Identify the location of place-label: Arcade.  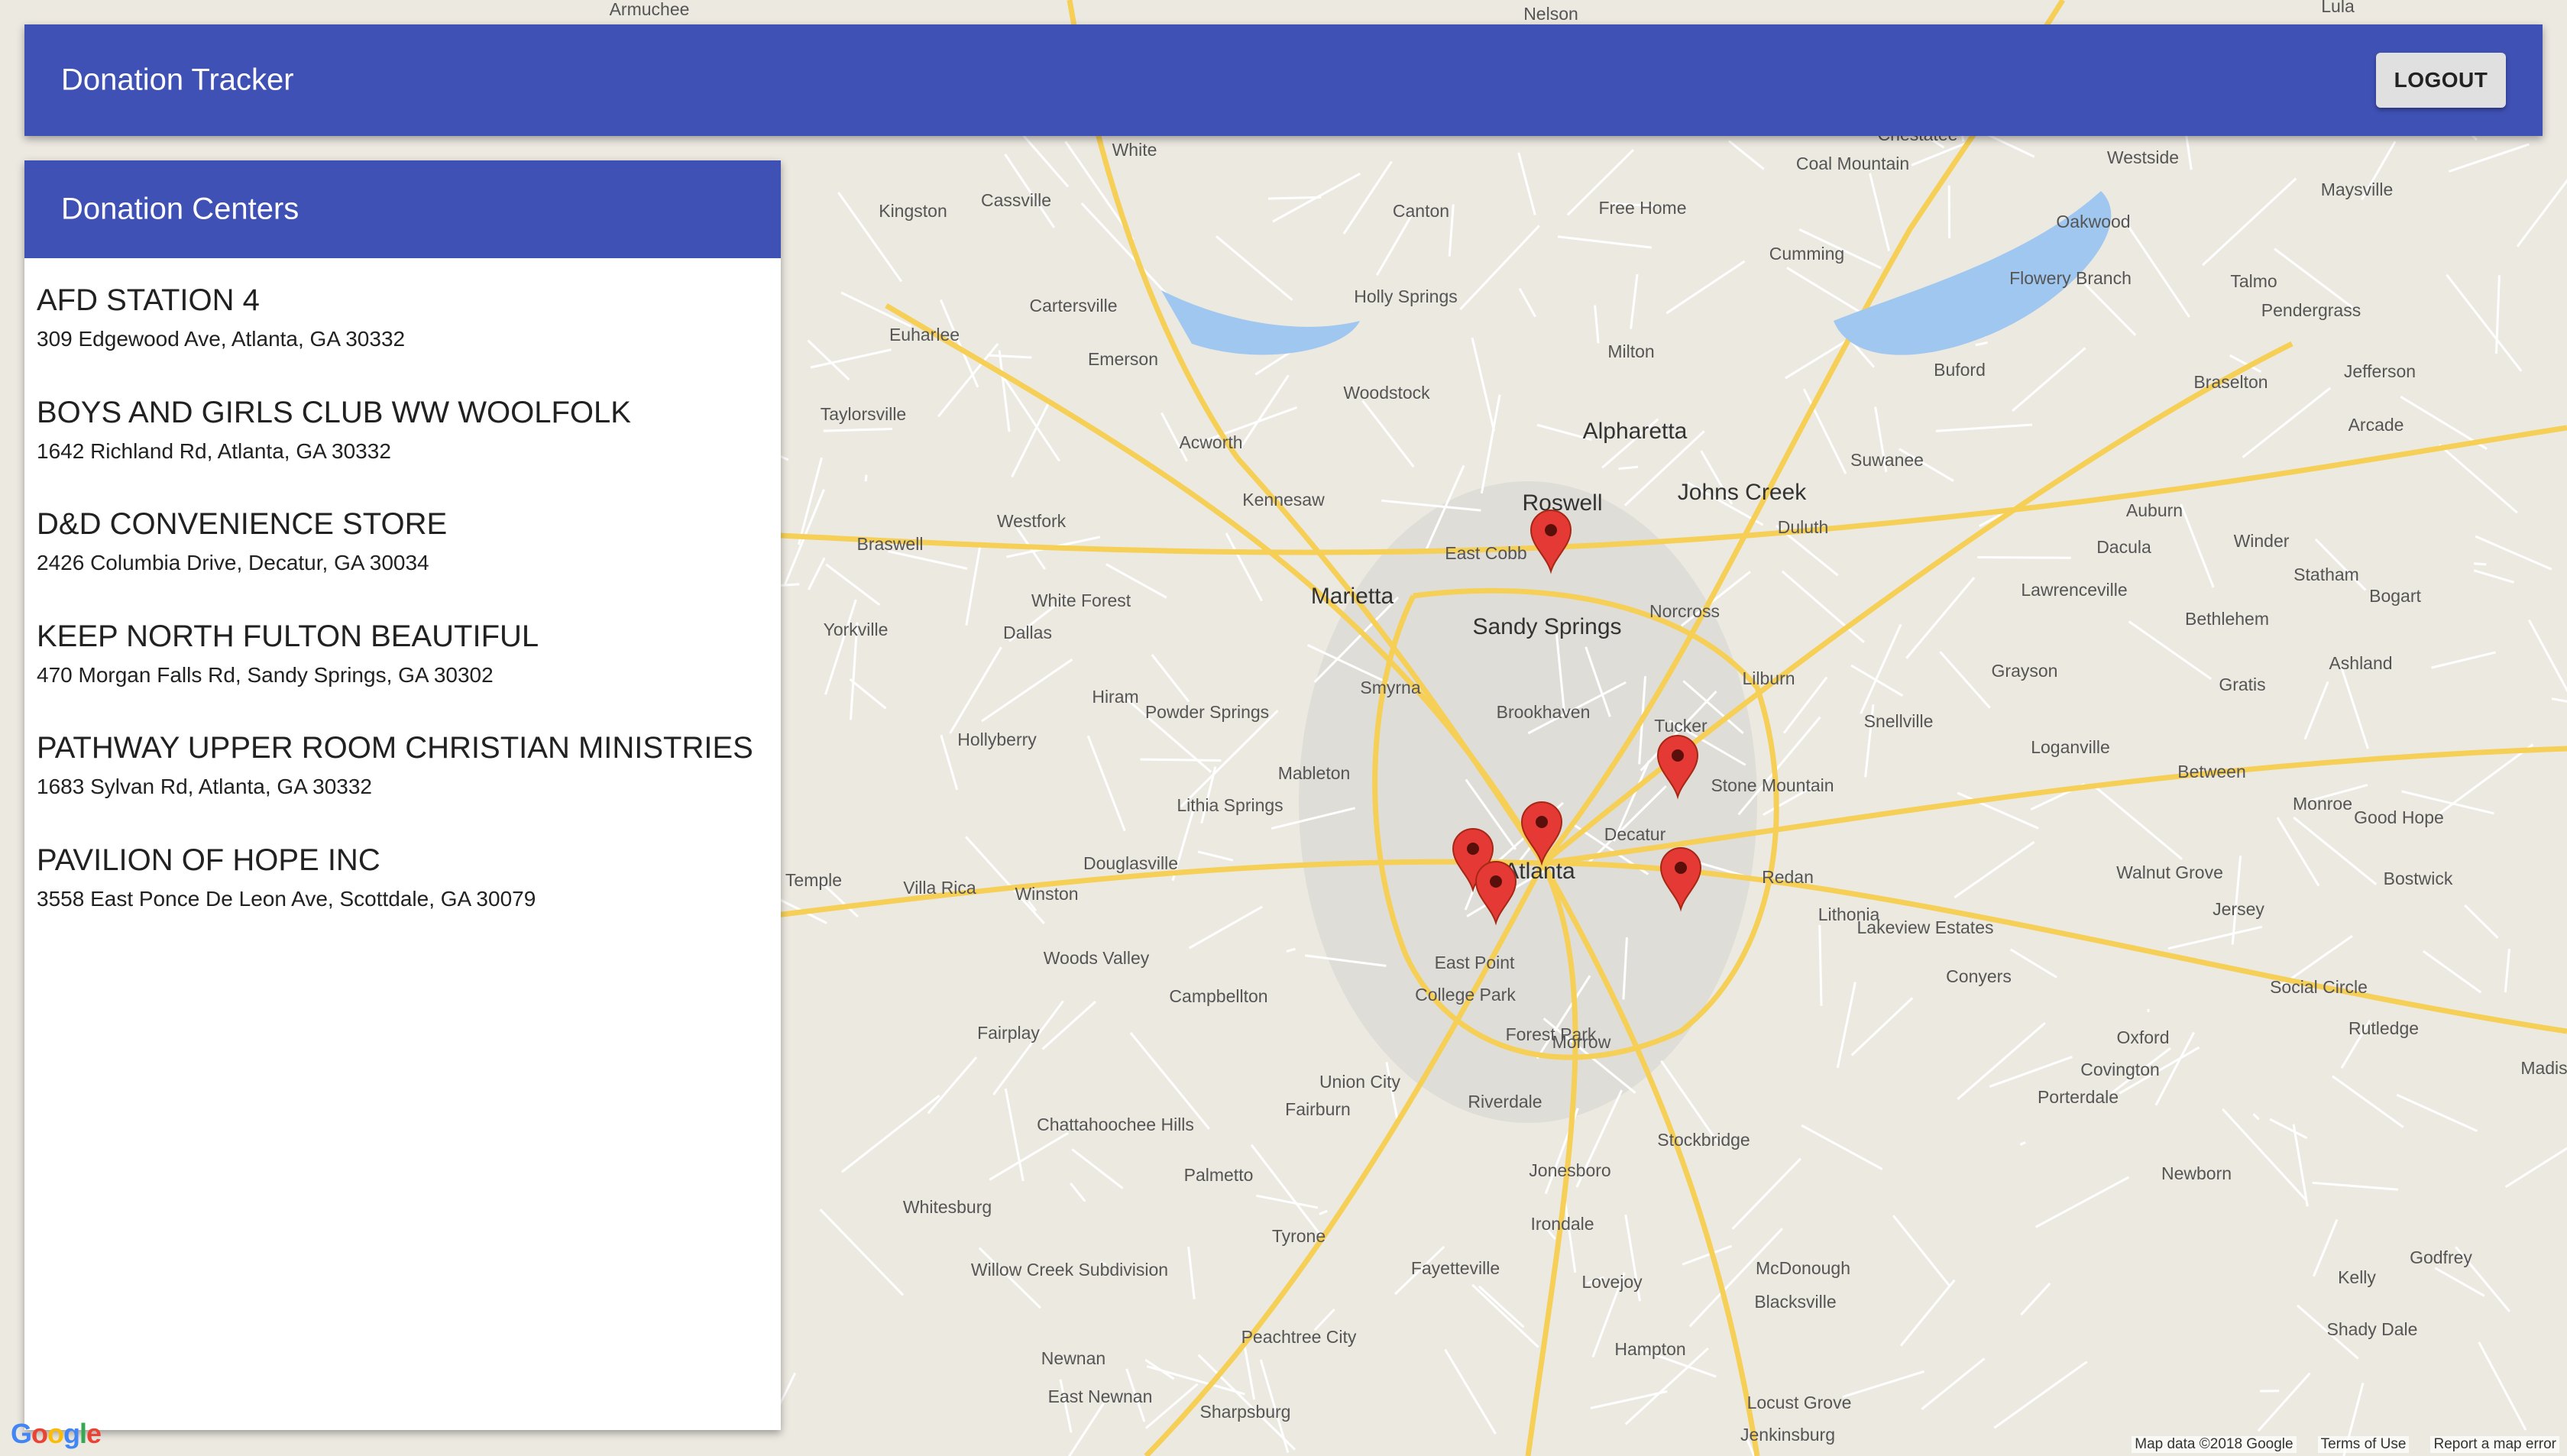
(2376, 425).